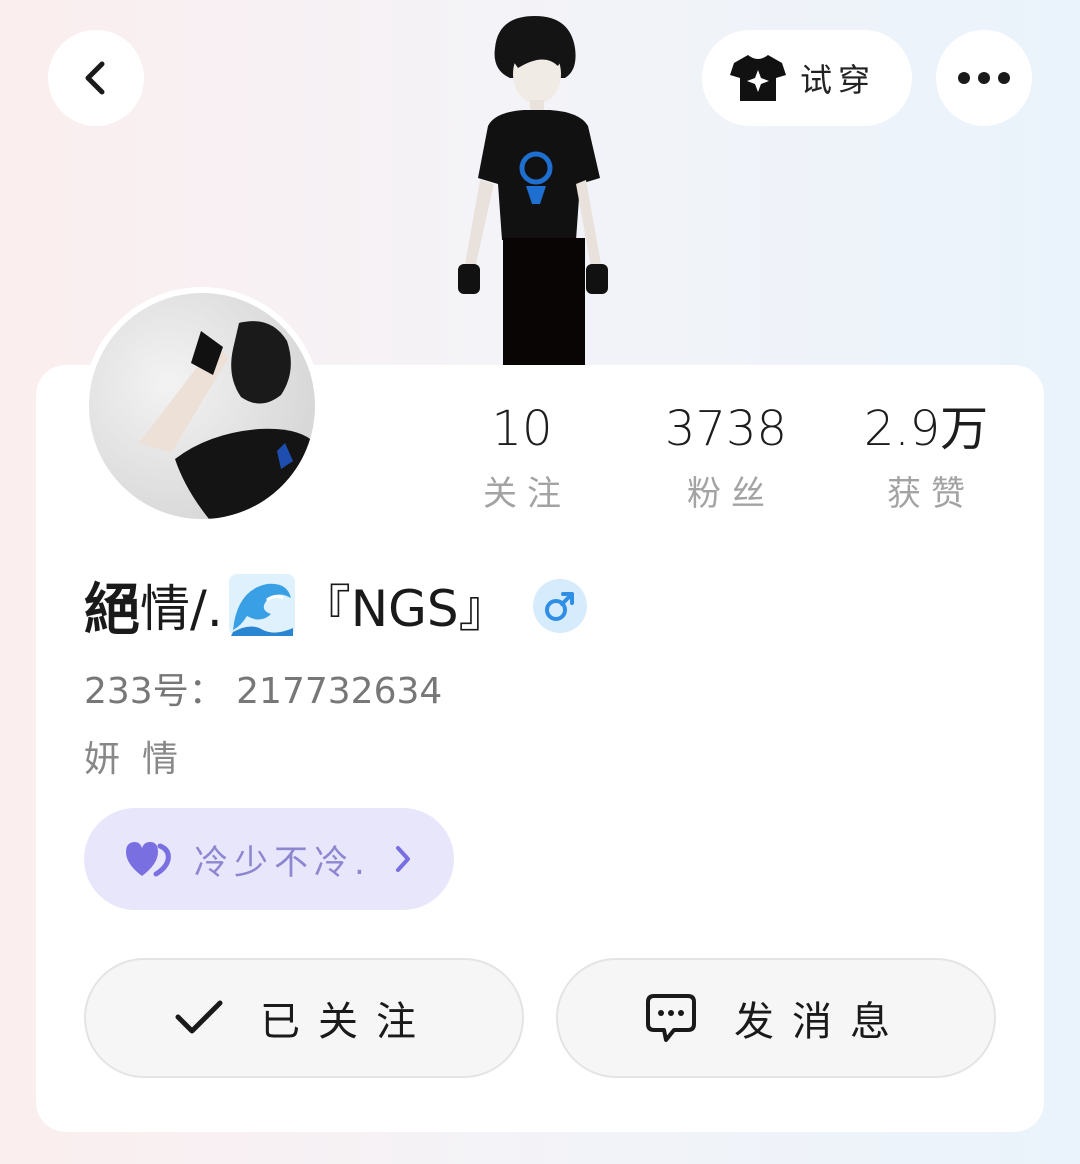 The height and width of the screenshot is (1164, 1080). What do you see at coordinates (282, 862) in the screenshot?
I see `cp-name: 冷少不冷.` at bounding box center [282, 862].